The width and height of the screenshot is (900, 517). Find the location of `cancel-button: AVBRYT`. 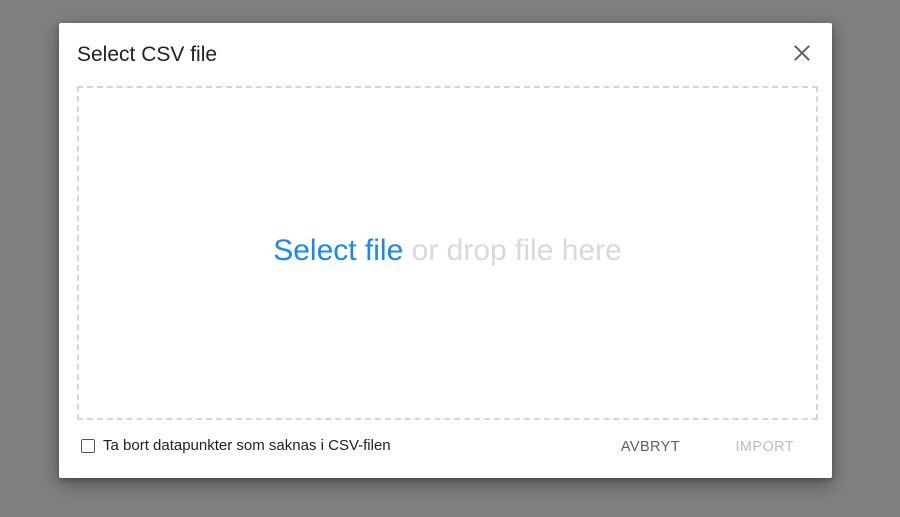

cancel-button: AVBRYT is located at coordinates (650, 447).